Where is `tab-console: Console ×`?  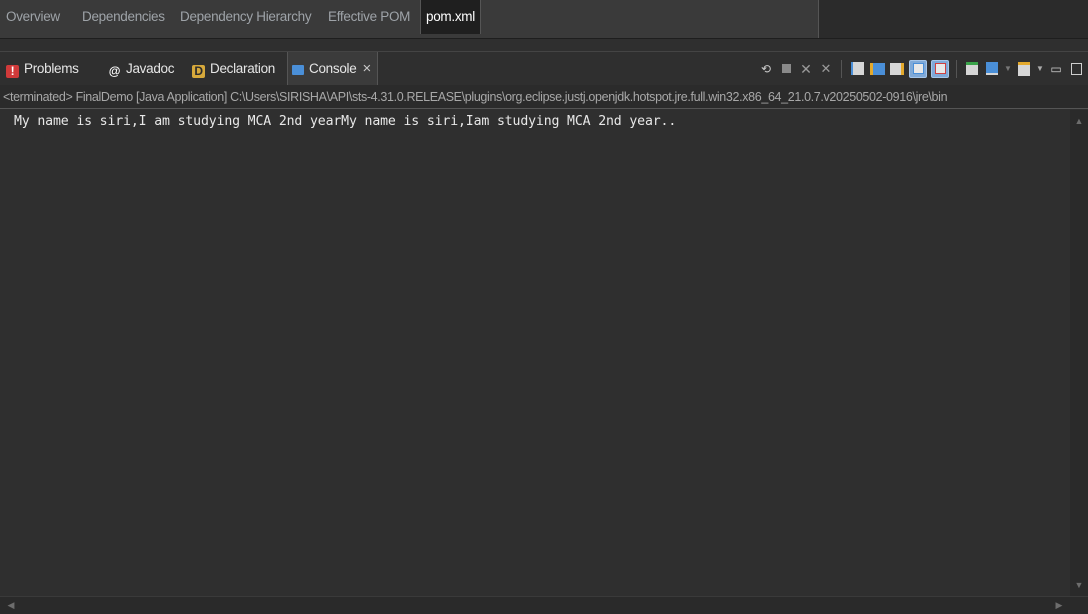
tab-console: Console × is located at coordinates (332, 68).